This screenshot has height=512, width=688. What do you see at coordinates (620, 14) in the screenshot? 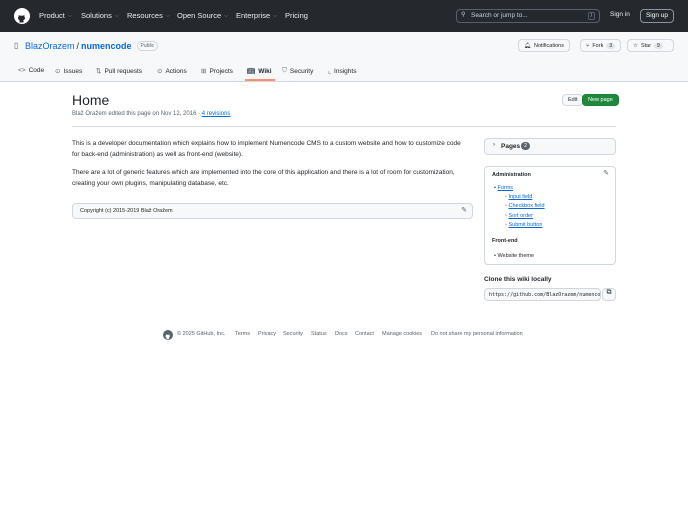
I see `sign-in-link: Sign in` at bounding box center [620, 14].